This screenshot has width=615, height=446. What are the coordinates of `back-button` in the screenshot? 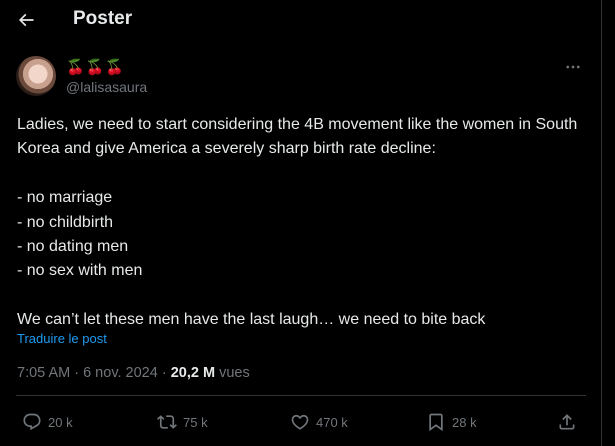 It's located at (26, 20).